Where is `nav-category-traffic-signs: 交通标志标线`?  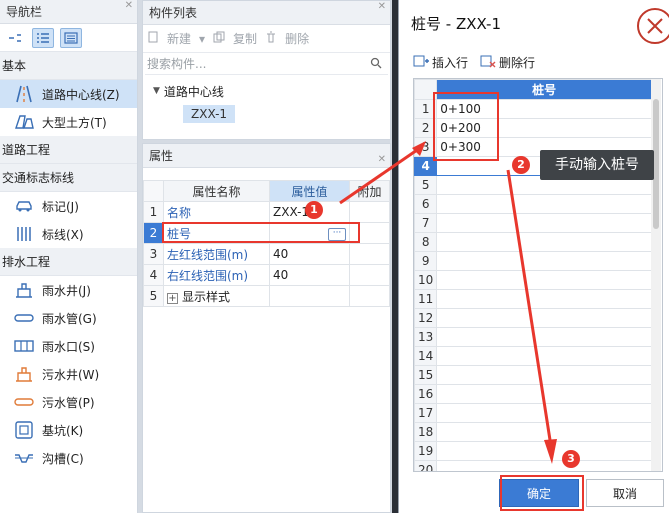
nav-category-traffic-signs: 交通标志标线 is located at coordinates (68, 178).